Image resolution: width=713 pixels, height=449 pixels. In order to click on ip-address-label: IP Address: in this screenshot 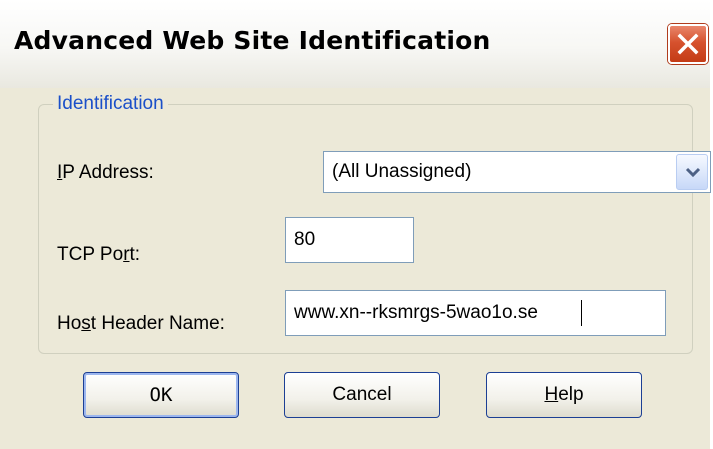, I will do `click(105, 172)`.